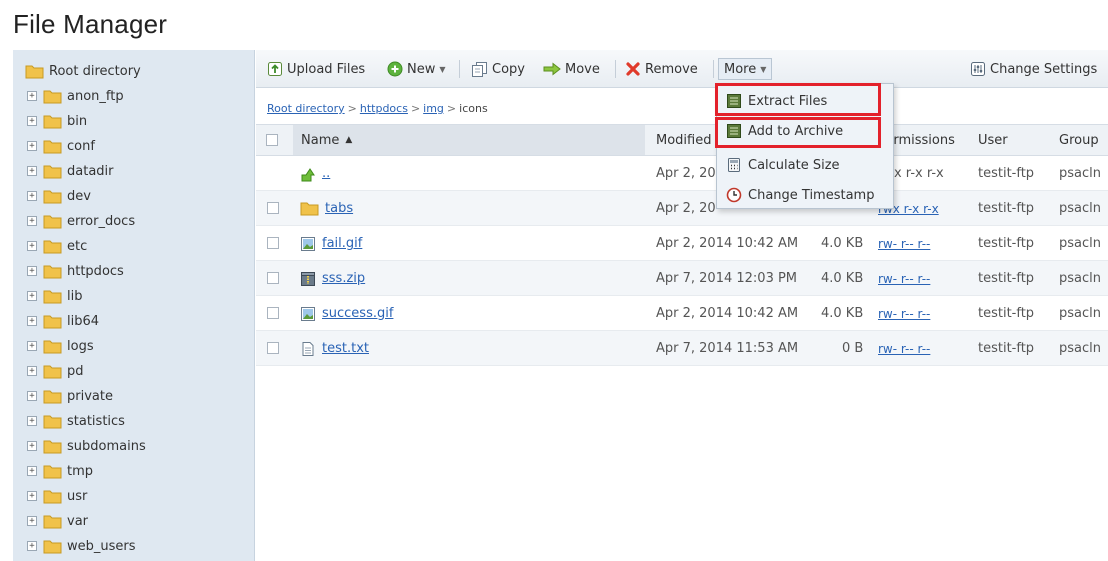 Image resolution: width=1108 pixels, height=561 pixels. I want to click on page-title: File Manager, so click(90, 24).